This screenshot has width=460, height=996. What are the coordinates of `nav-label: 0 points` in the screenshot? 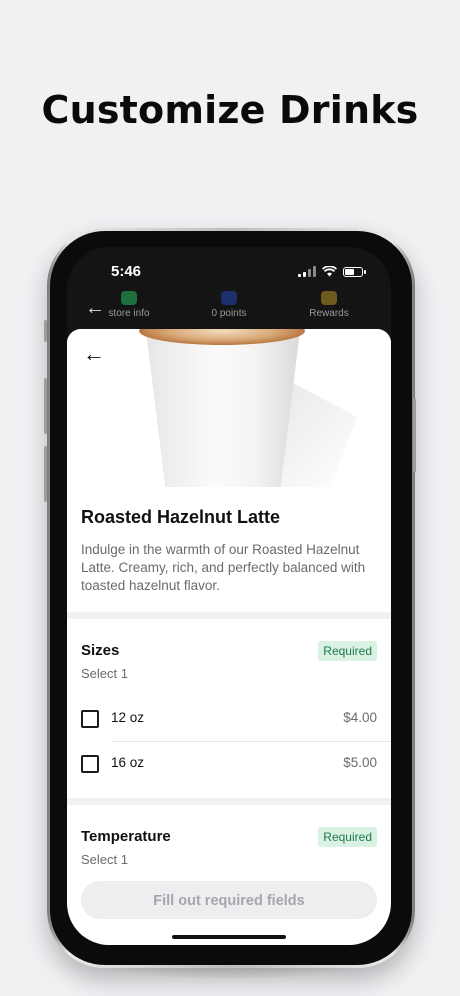 It's located at (229, 313).